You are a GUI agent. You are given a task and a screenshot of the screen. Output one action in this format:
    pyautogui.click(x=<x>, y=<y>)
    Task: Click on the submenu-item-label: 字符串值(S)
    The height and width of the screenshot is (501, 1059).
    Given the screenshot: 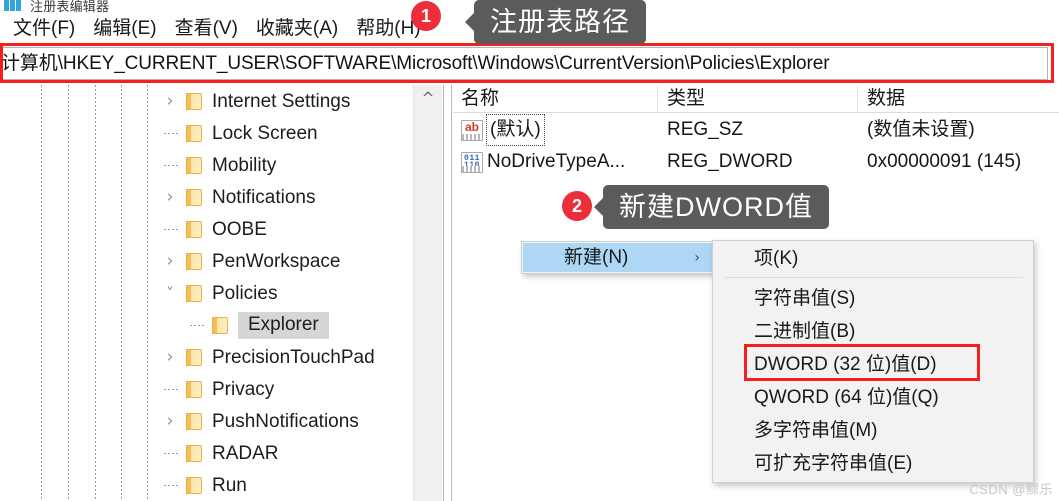 What is the action you would take?
    pyautogui.click(x=805, y=298)
    